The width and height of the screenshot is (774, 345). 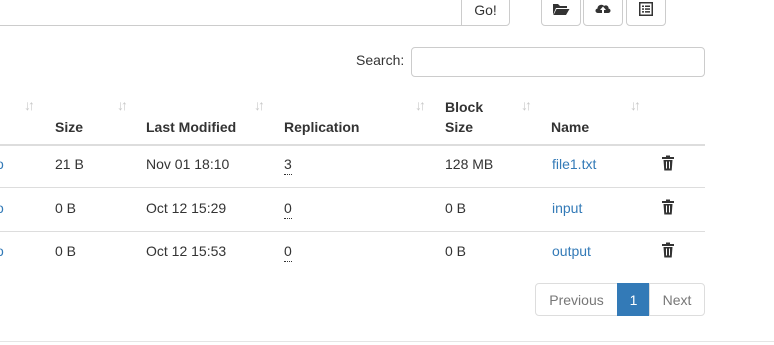 I want to click on next-page-button: Next, so click(x=677, y=299).